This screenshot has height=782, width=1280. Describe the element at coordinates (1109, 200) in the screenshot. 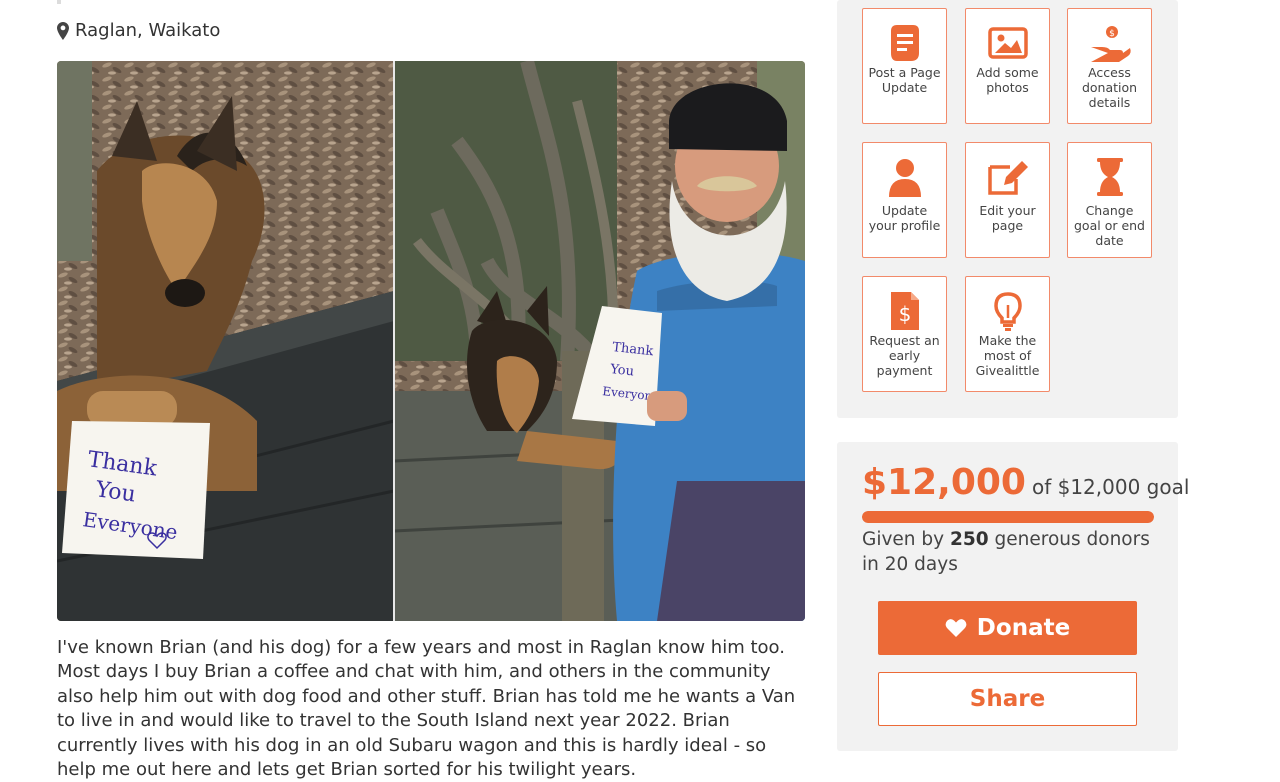

I see `change-goal-button: Change goal or end date` at that location.